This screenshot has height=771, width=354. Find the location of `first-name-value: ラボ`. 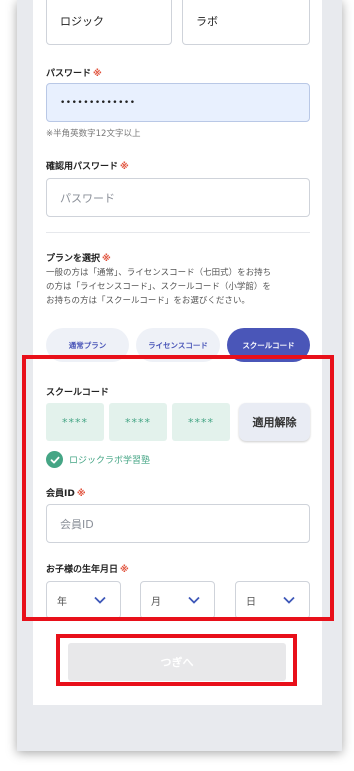

first-name-value: ラボ is located at coordinates (207, 21).